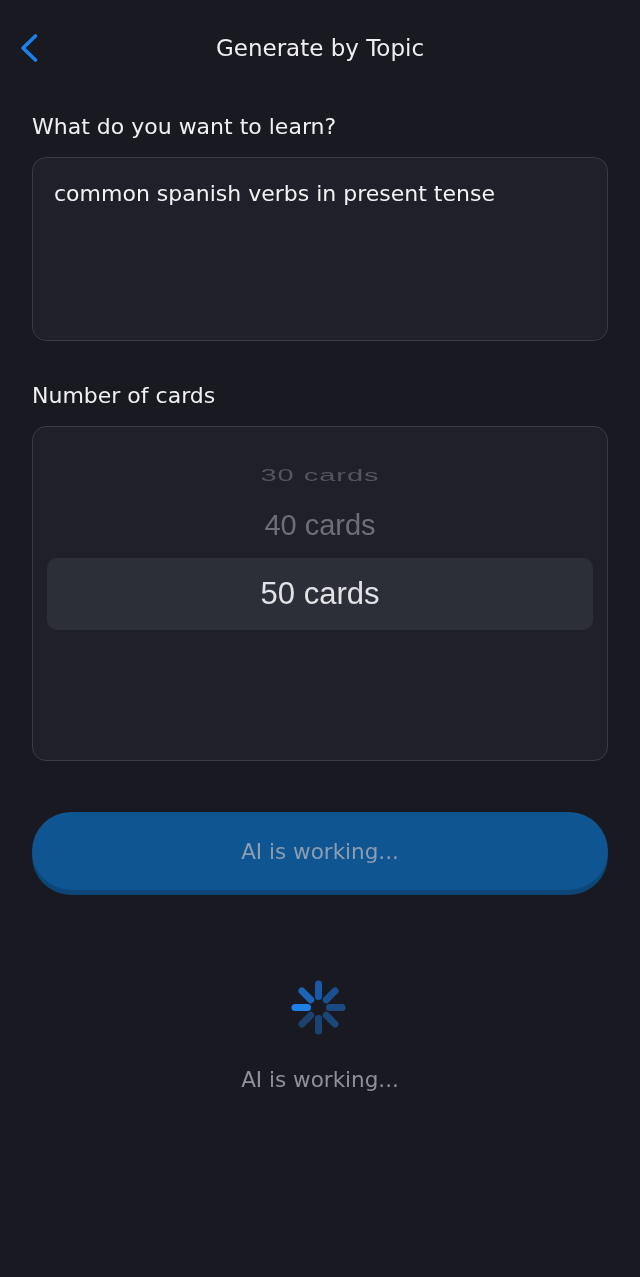 The width and height of the screenshot is (640, 1277). What do you see at coordinates (320, 48) in the screenshot?
I see `screen-title: Generate by Topic` at bounding box center [320, 48].